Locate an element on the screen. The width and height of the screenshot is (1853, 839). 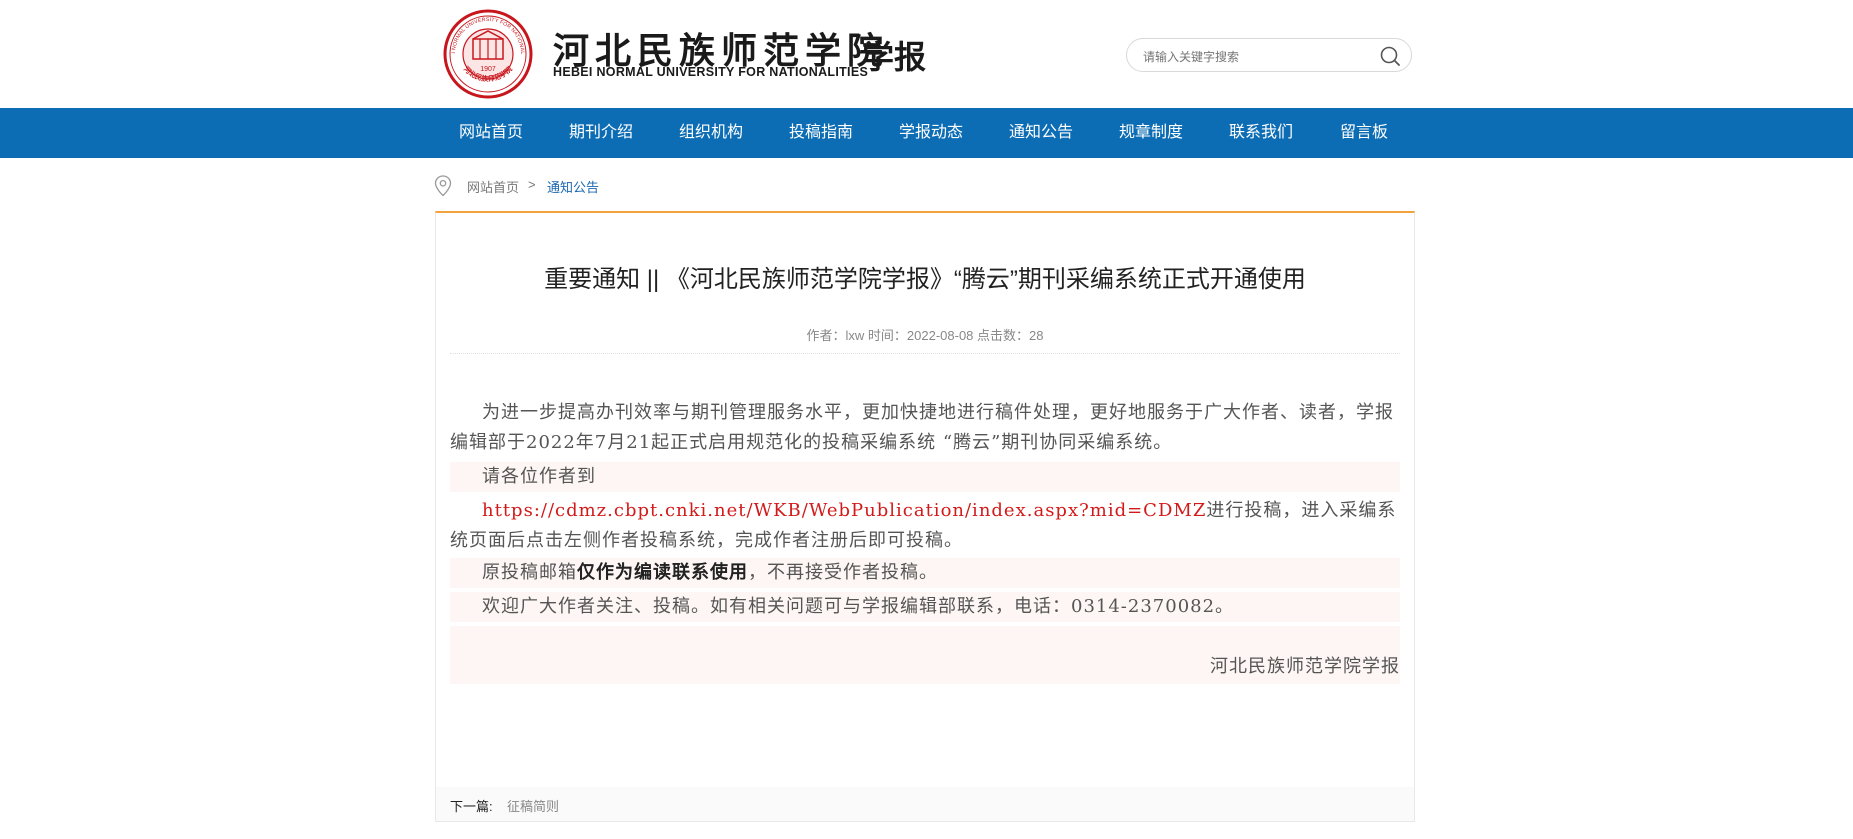
nav-item-organization: 组织机构 is located at coordinates (711, 133).